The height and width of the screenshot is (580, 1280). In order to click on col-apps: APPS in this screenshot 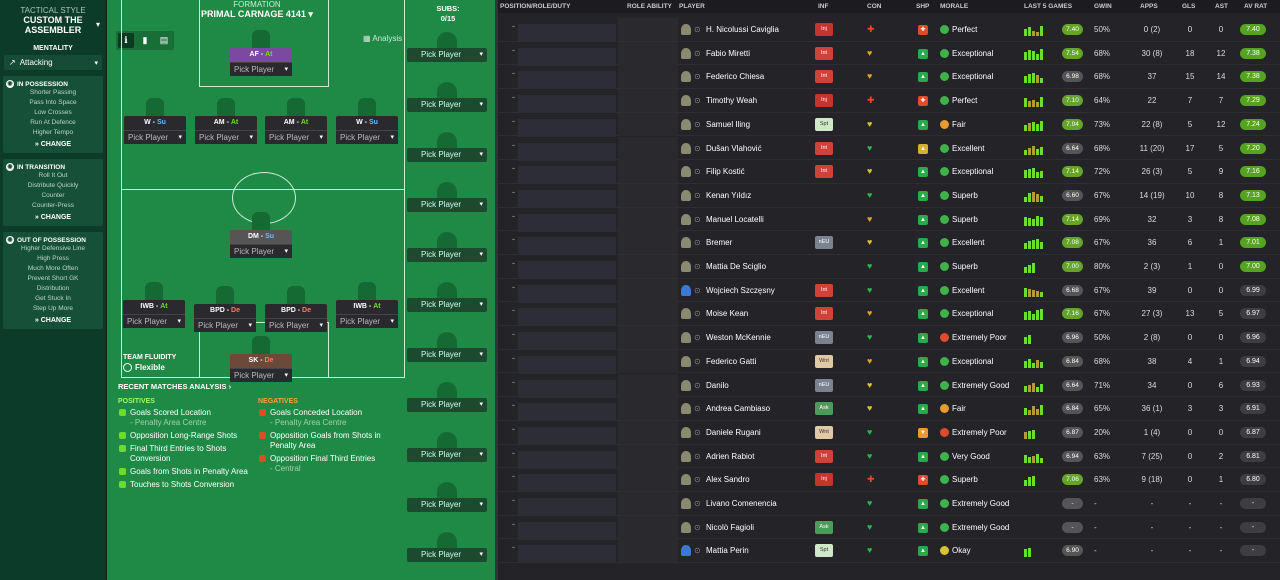, I will do `click(1149, 6)`.